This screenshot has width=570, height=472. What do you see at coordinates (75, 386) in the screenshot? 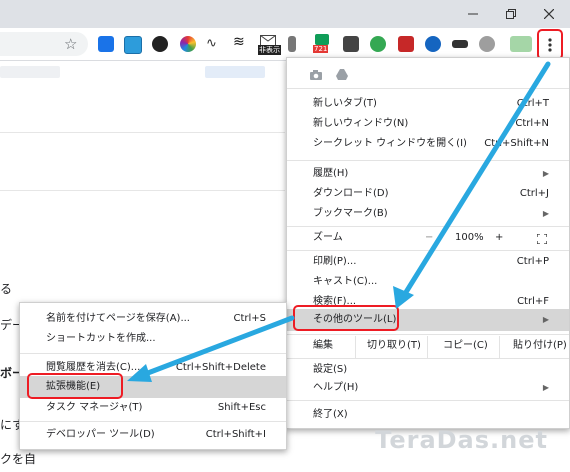
I see `annotation-highlight-extensions` at bounding box center [75, 386].